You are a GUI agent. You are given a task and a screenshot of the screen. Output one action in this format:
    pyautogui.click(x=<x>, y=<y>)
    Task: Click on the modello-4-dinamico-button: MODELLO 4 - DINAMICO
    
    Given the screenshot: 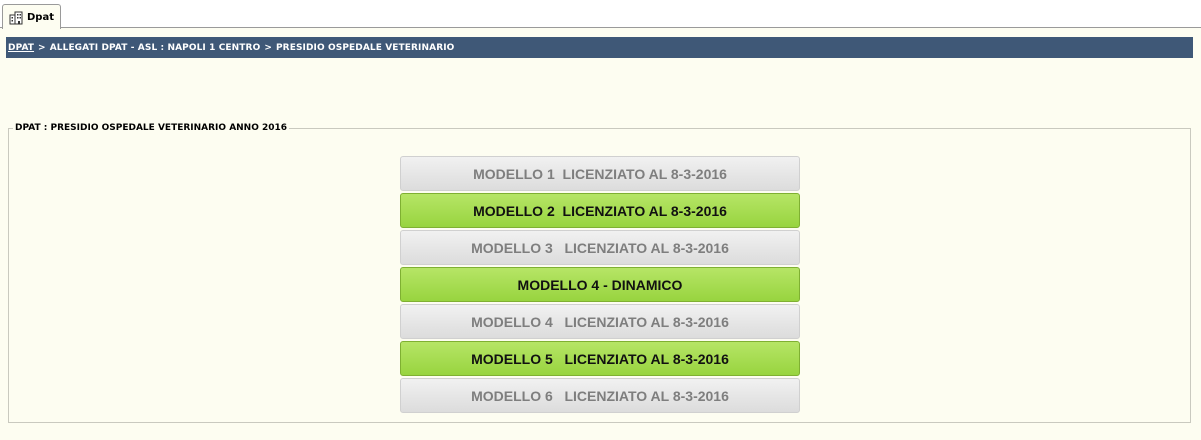 What is the action you would take?
    pyautogui.click(x=600, y=284)
    